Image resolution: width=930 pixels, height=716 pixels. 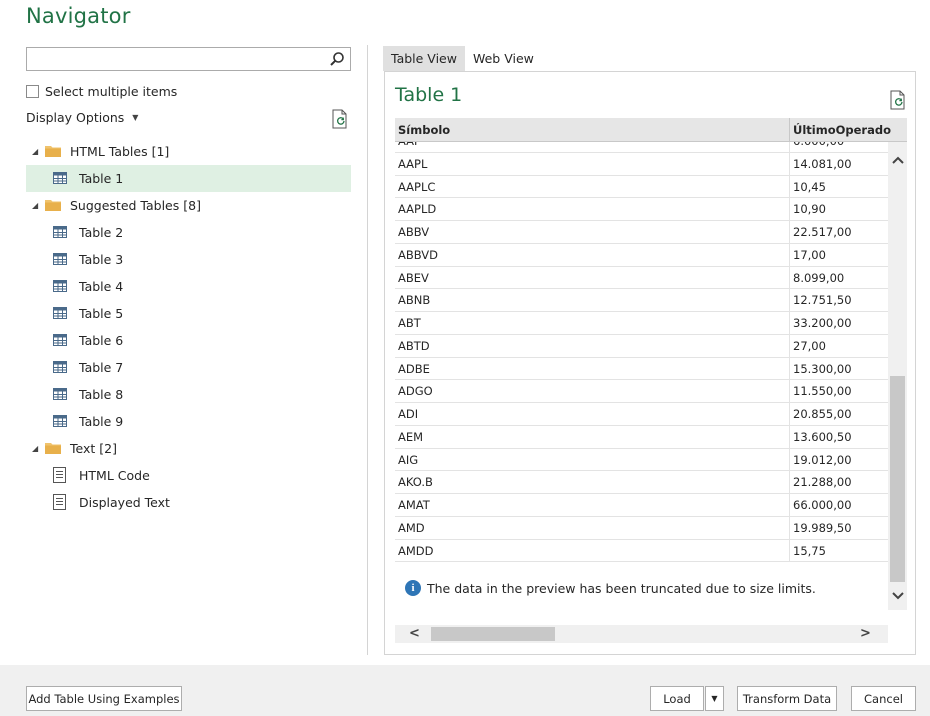 I want to click on tree-item: Table 4, so click(x=188, y=286).